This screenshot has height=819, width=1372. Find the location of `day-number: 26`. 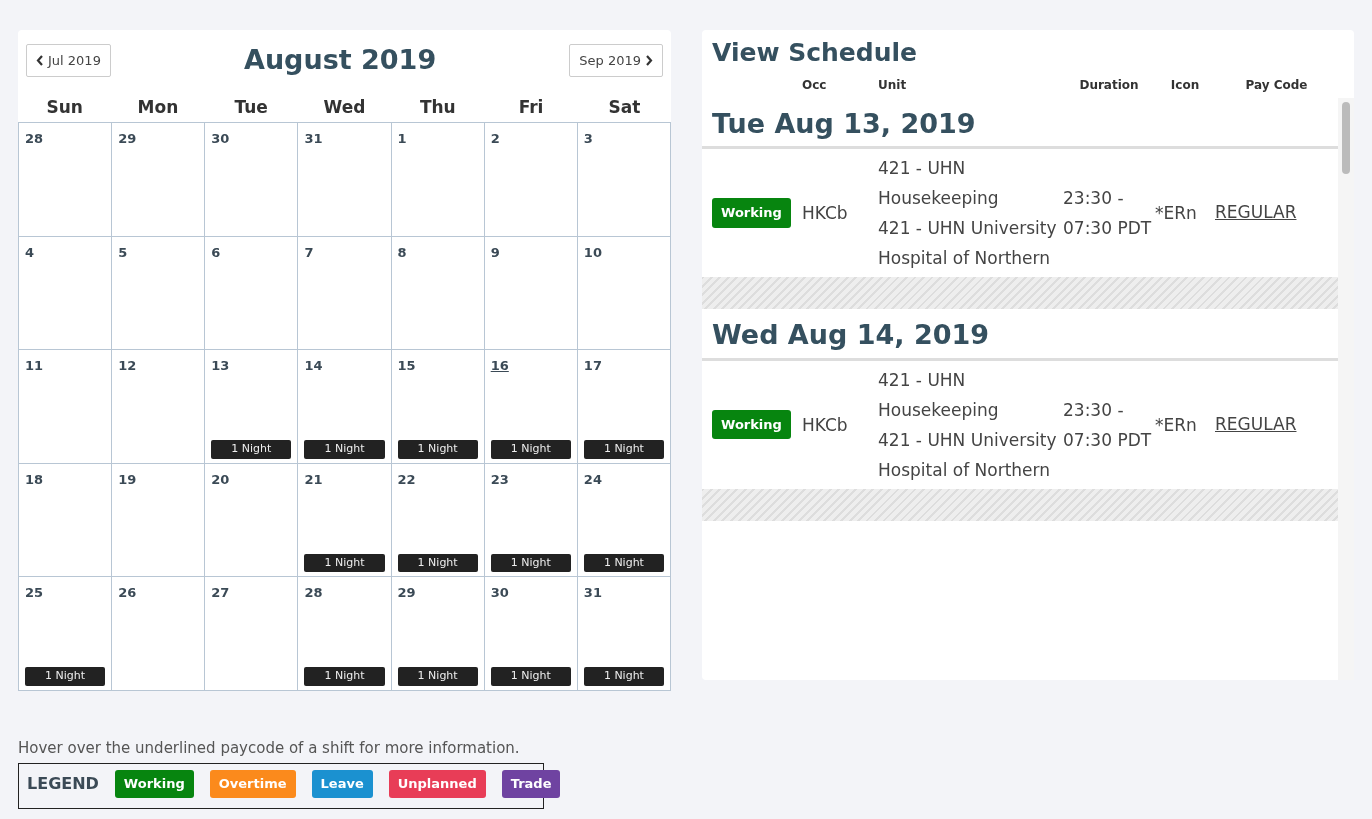

day-number: 26 is located at coordinates (127, 593).